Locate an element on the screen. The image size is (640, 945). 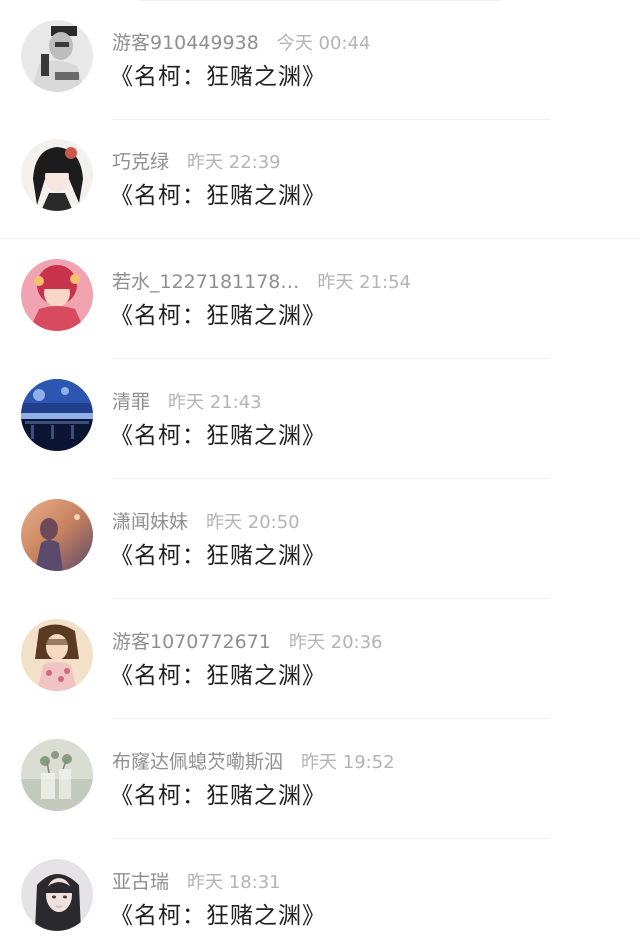
comment-meta: 巧克绿 昨天 22:39 is located at coordinates (196, 162).